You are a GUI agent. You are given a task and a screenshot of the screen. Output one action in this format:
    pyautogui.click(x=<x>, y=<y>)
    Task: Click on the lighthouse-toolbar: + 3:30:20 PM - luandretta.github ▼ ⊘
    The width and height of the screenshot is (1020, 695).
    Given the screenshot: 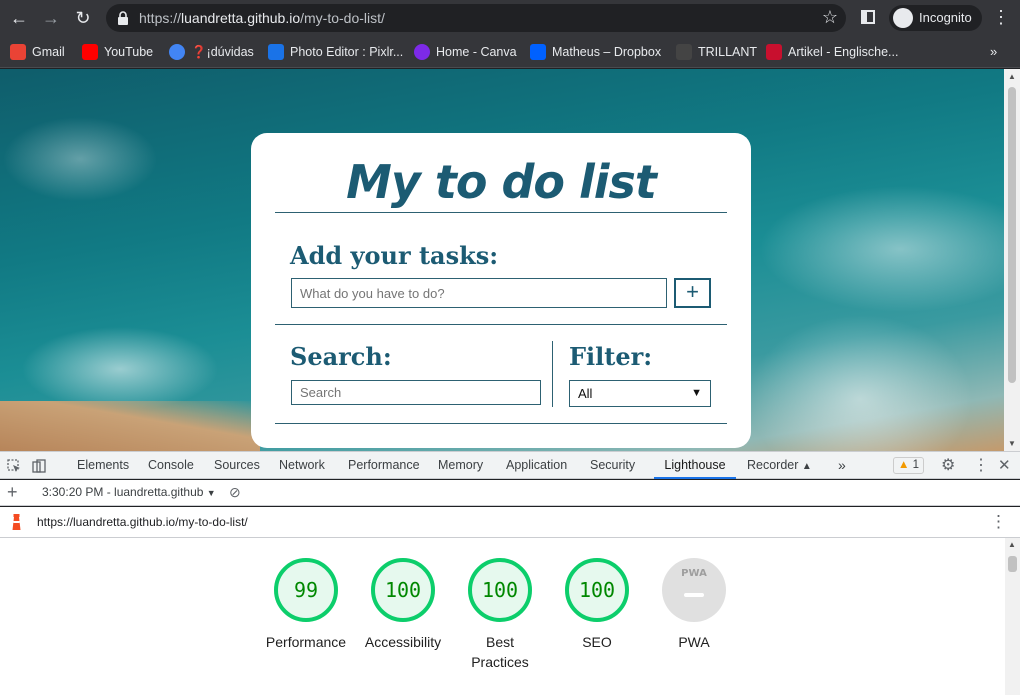 What is the action you would take?
    pyautogui.click(x=510, y=493)
    